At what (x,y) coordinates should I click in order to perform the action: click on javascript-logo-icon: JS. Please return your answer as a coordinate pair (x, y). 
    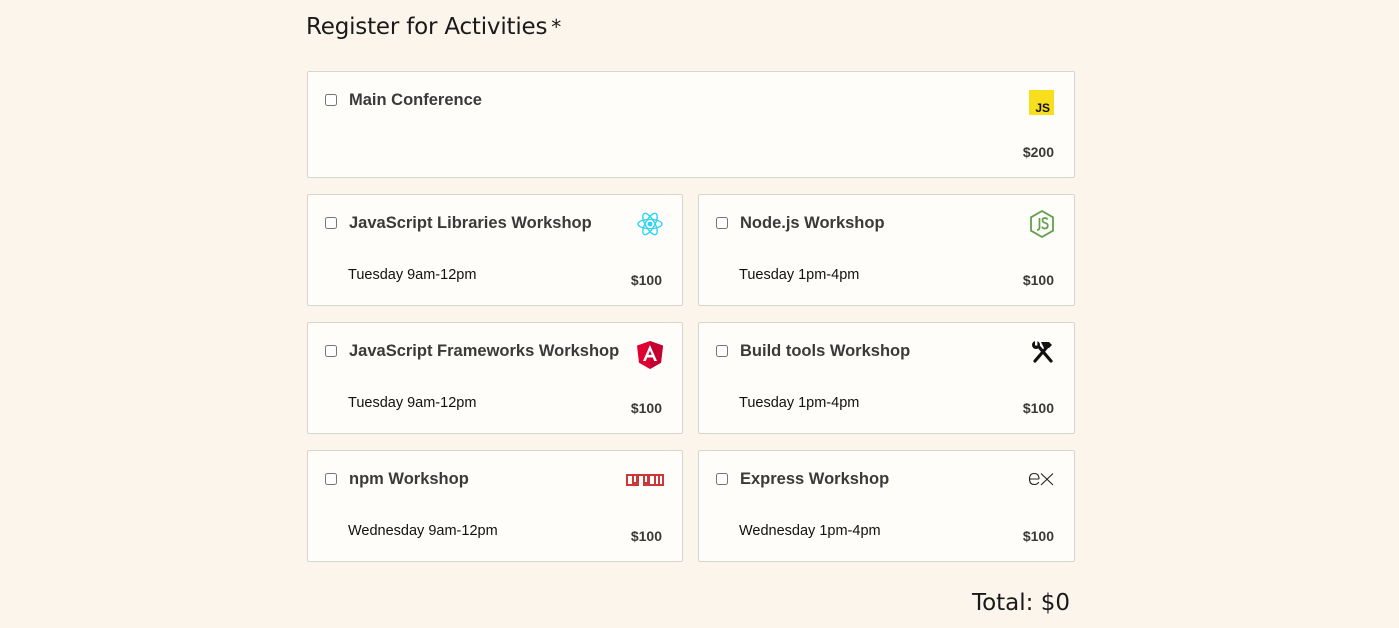
    Looking at the image, I should click on (1041, 105).